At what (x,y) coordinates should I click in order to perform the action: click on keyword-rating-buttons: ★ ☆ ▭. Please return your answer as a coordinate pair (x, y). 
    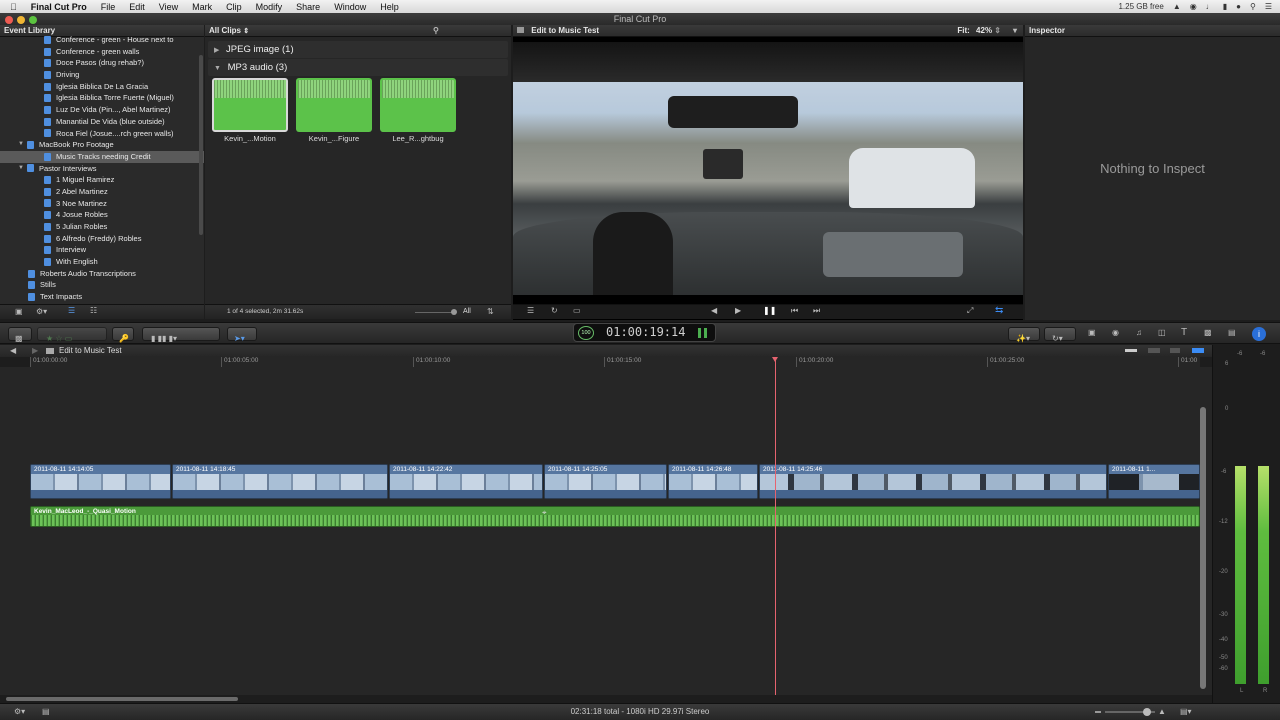
    Looking at the image, I should click on (72, 335).